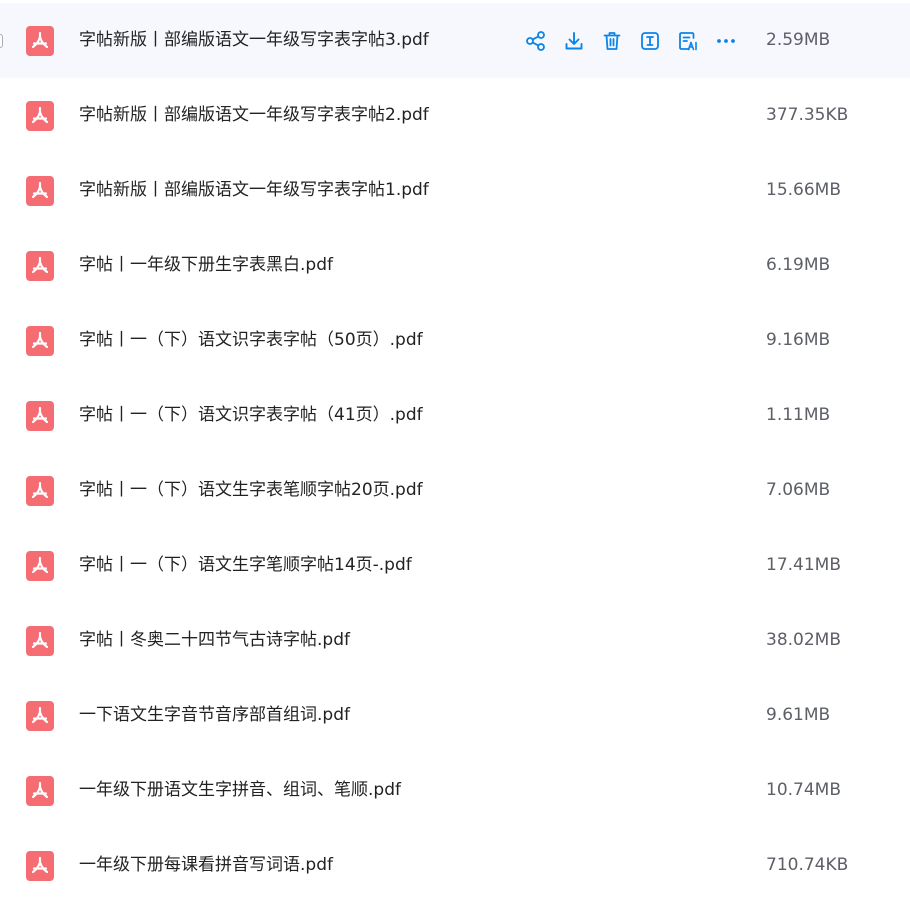 This screenshot has height=903, width=910. What do you see at coordinates (536, 41) in the screenshot?
I see `share-icon` at bounding box center [536, 41].